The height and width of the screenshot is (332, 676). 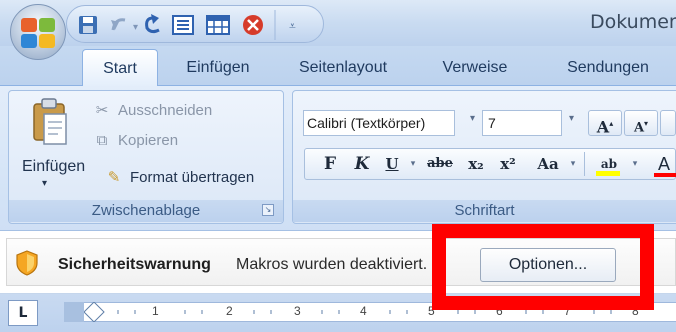 I want to click on shrink-font-label: A, so click(x=639, y=128).